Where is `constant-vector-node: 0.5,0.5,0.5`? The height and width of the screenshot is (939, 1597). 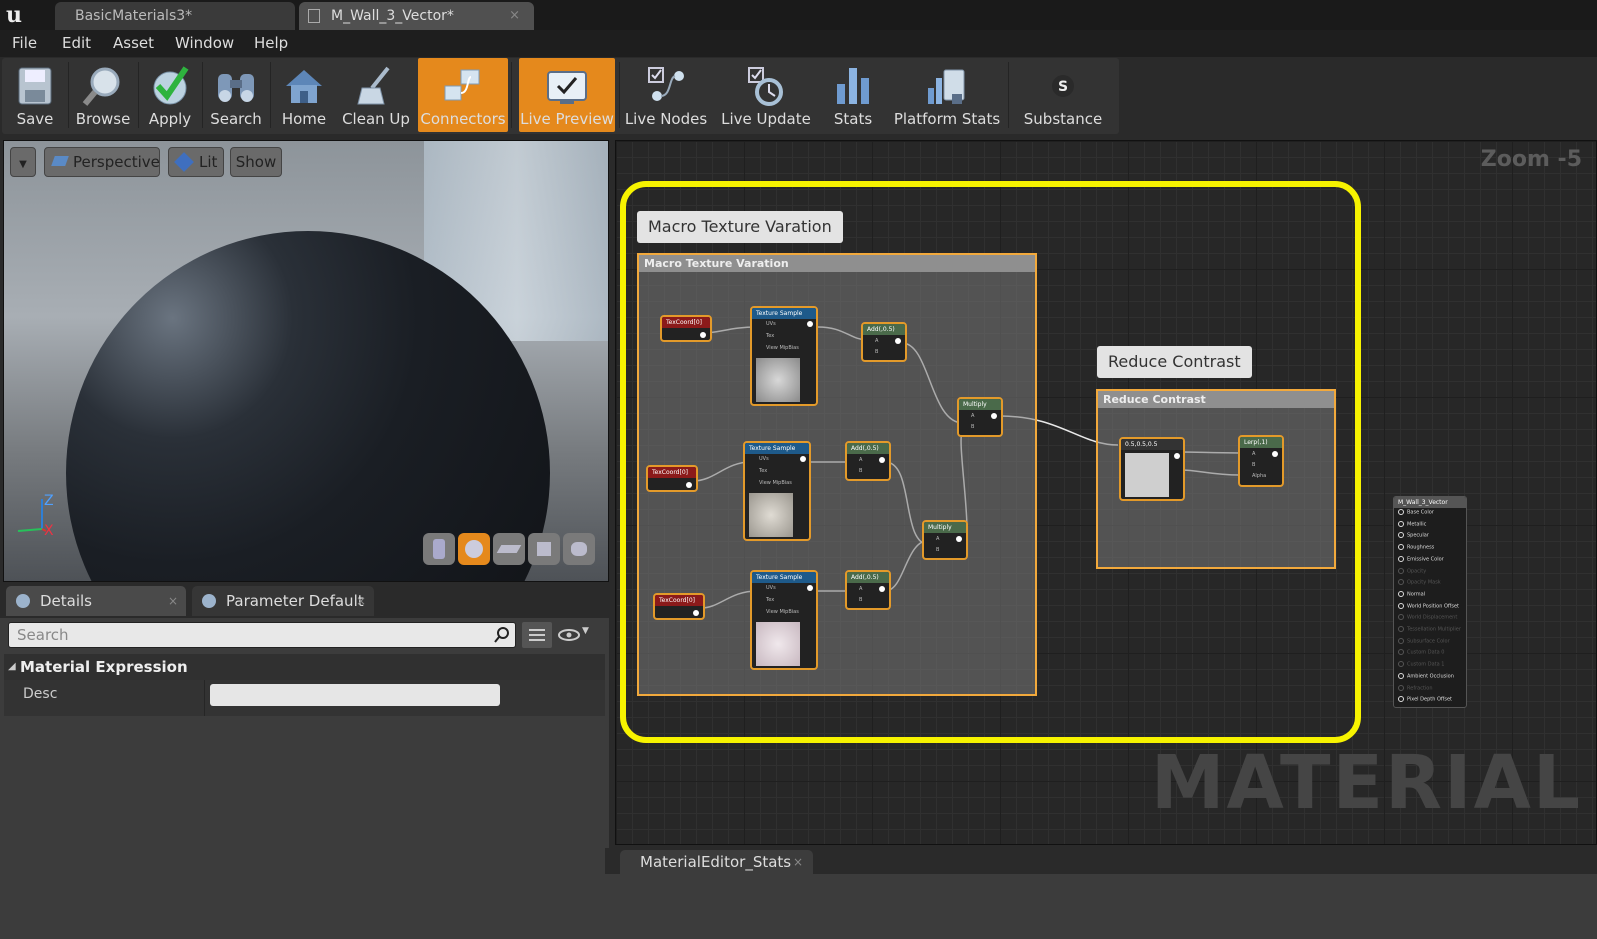 constant-vector-node: 0.5,0.5,0.5 is located at coordinates (1152, 469).